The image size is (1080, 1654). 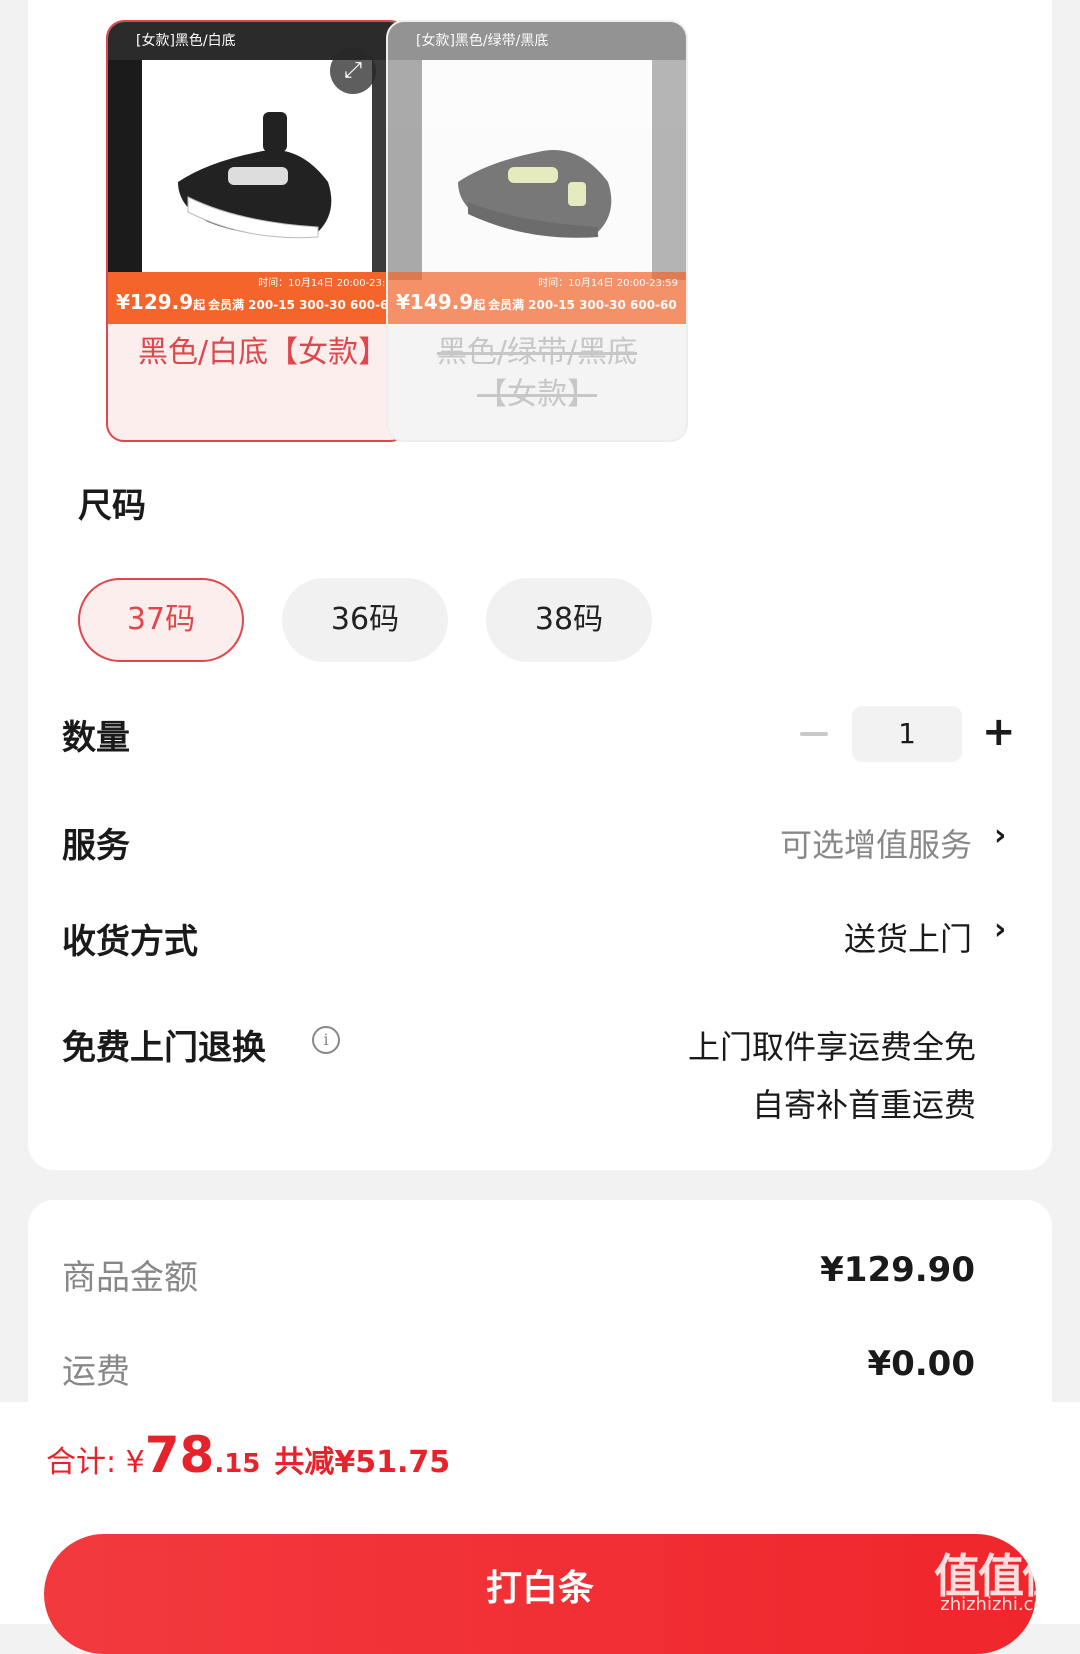 What do you see at coordinates (540, 1594) in the screenshot?
I see `pay-with-baitiao-button: 打白条` at bounding box center [540, 1594].